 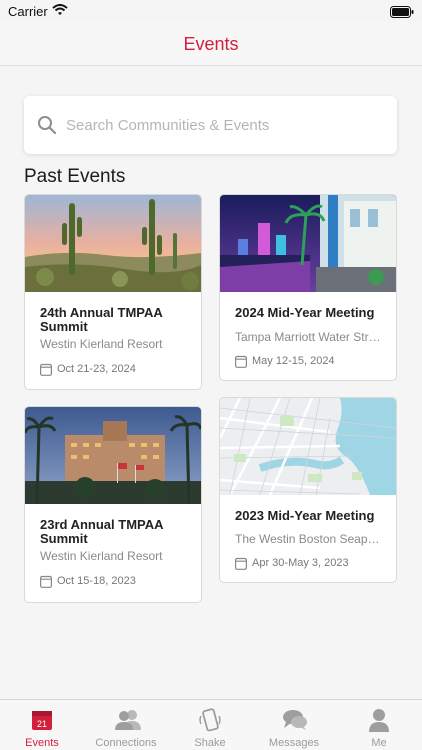 I want to click on tab-events: 21 Events, so click(x=42, y=725).